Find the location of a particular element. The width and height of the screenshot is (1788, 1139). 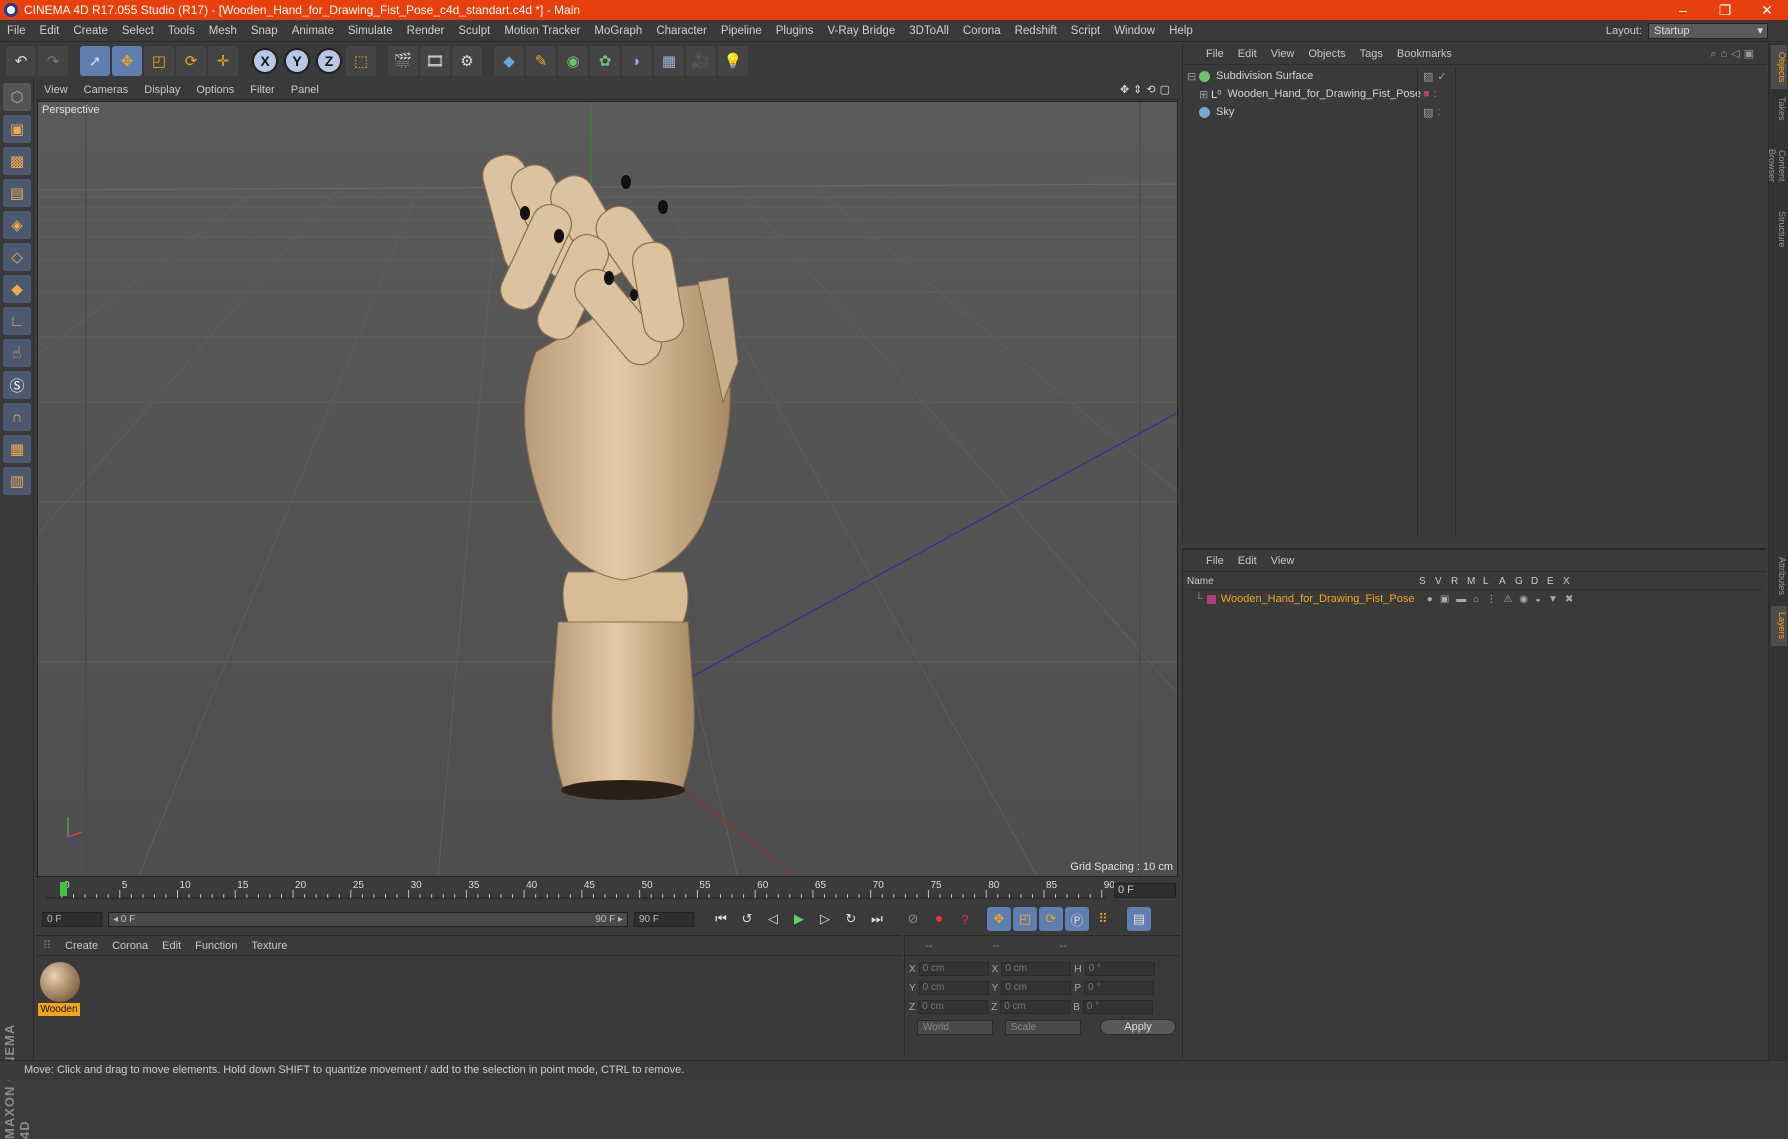

key-scale-icon: ◰ is located at coordinates (1025, 919).